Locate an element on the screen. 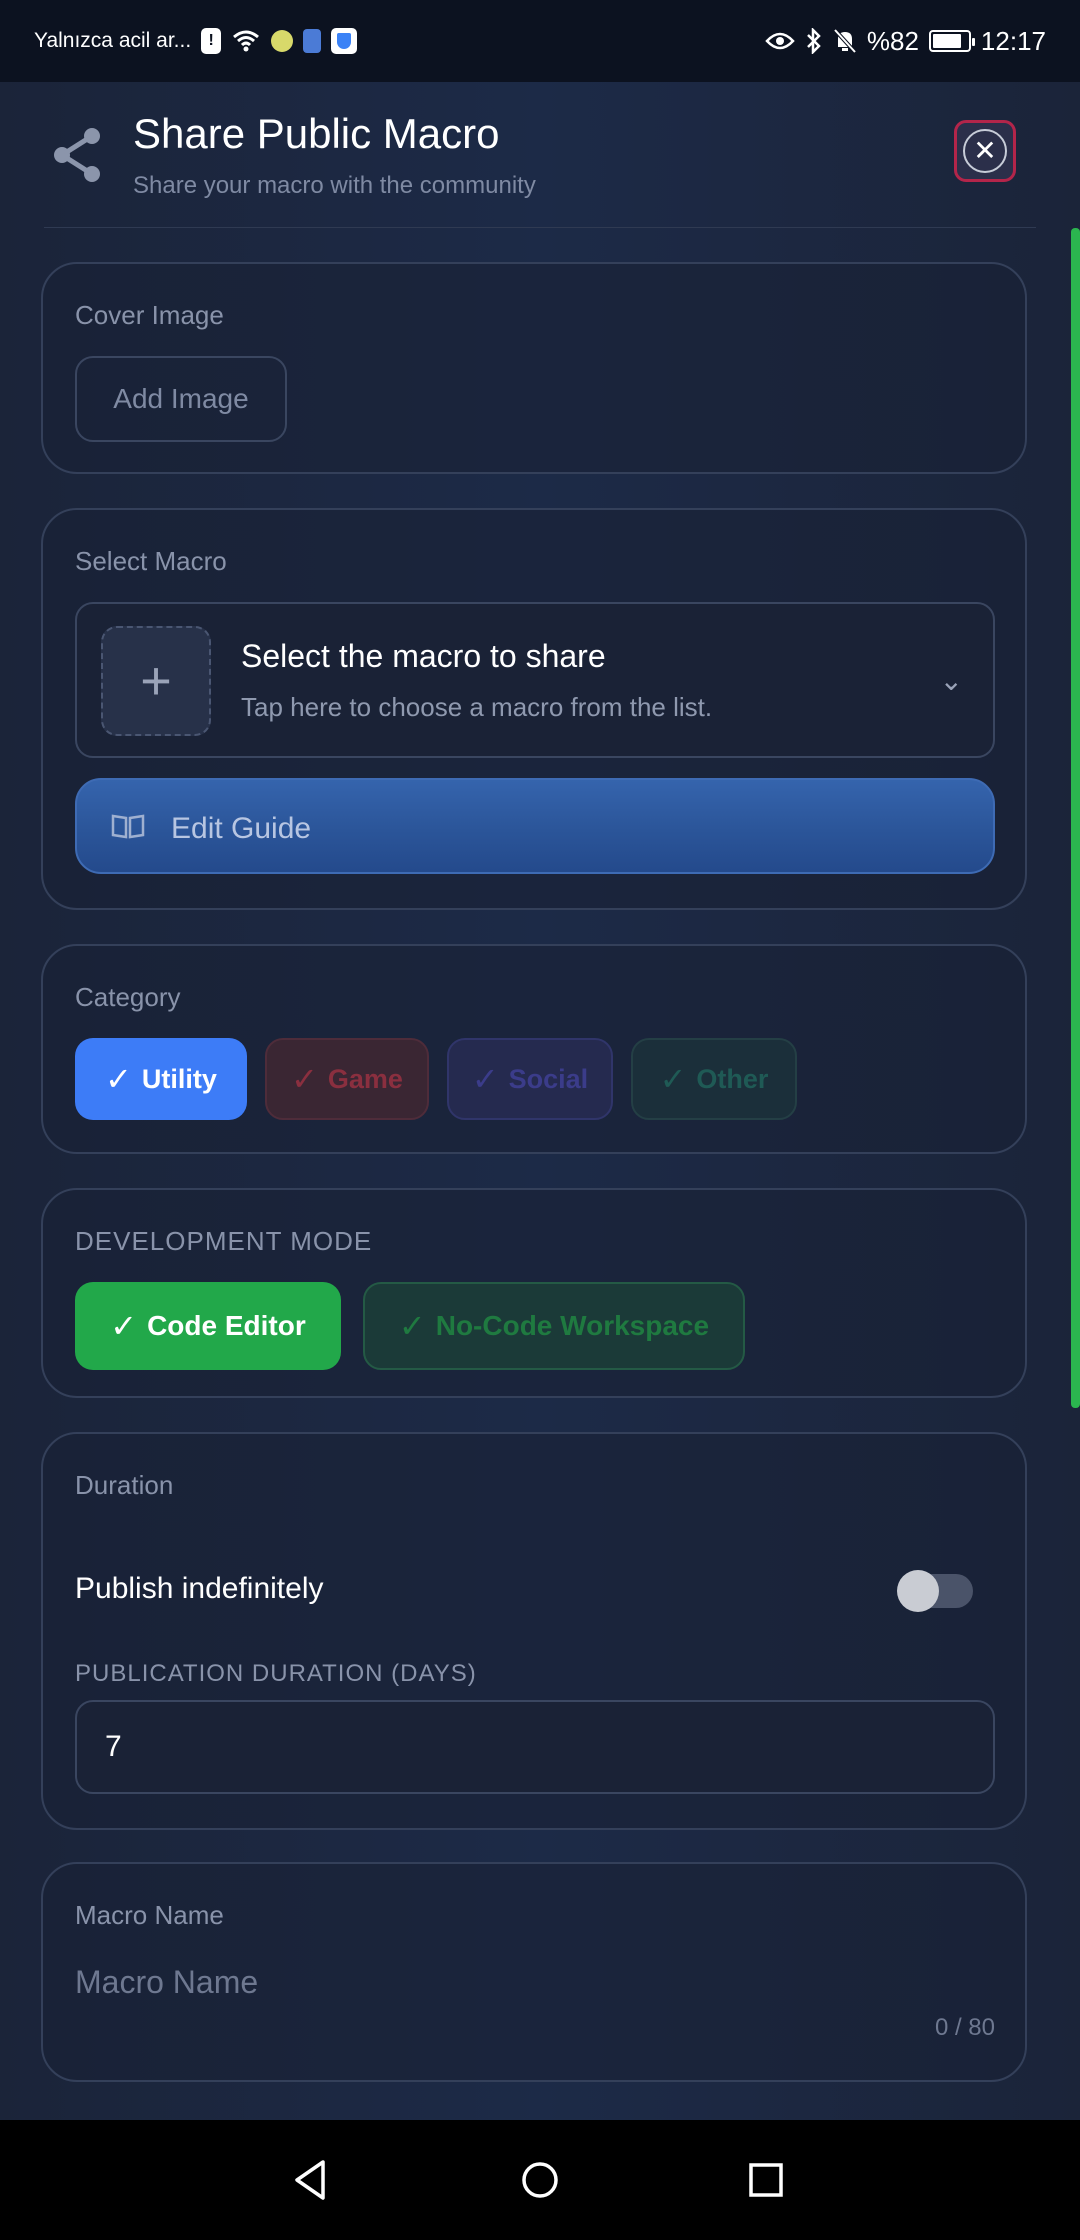 The image size is (1080, 2240). category-chip-other: ✓ Other is located at coordinates (714, 1079).